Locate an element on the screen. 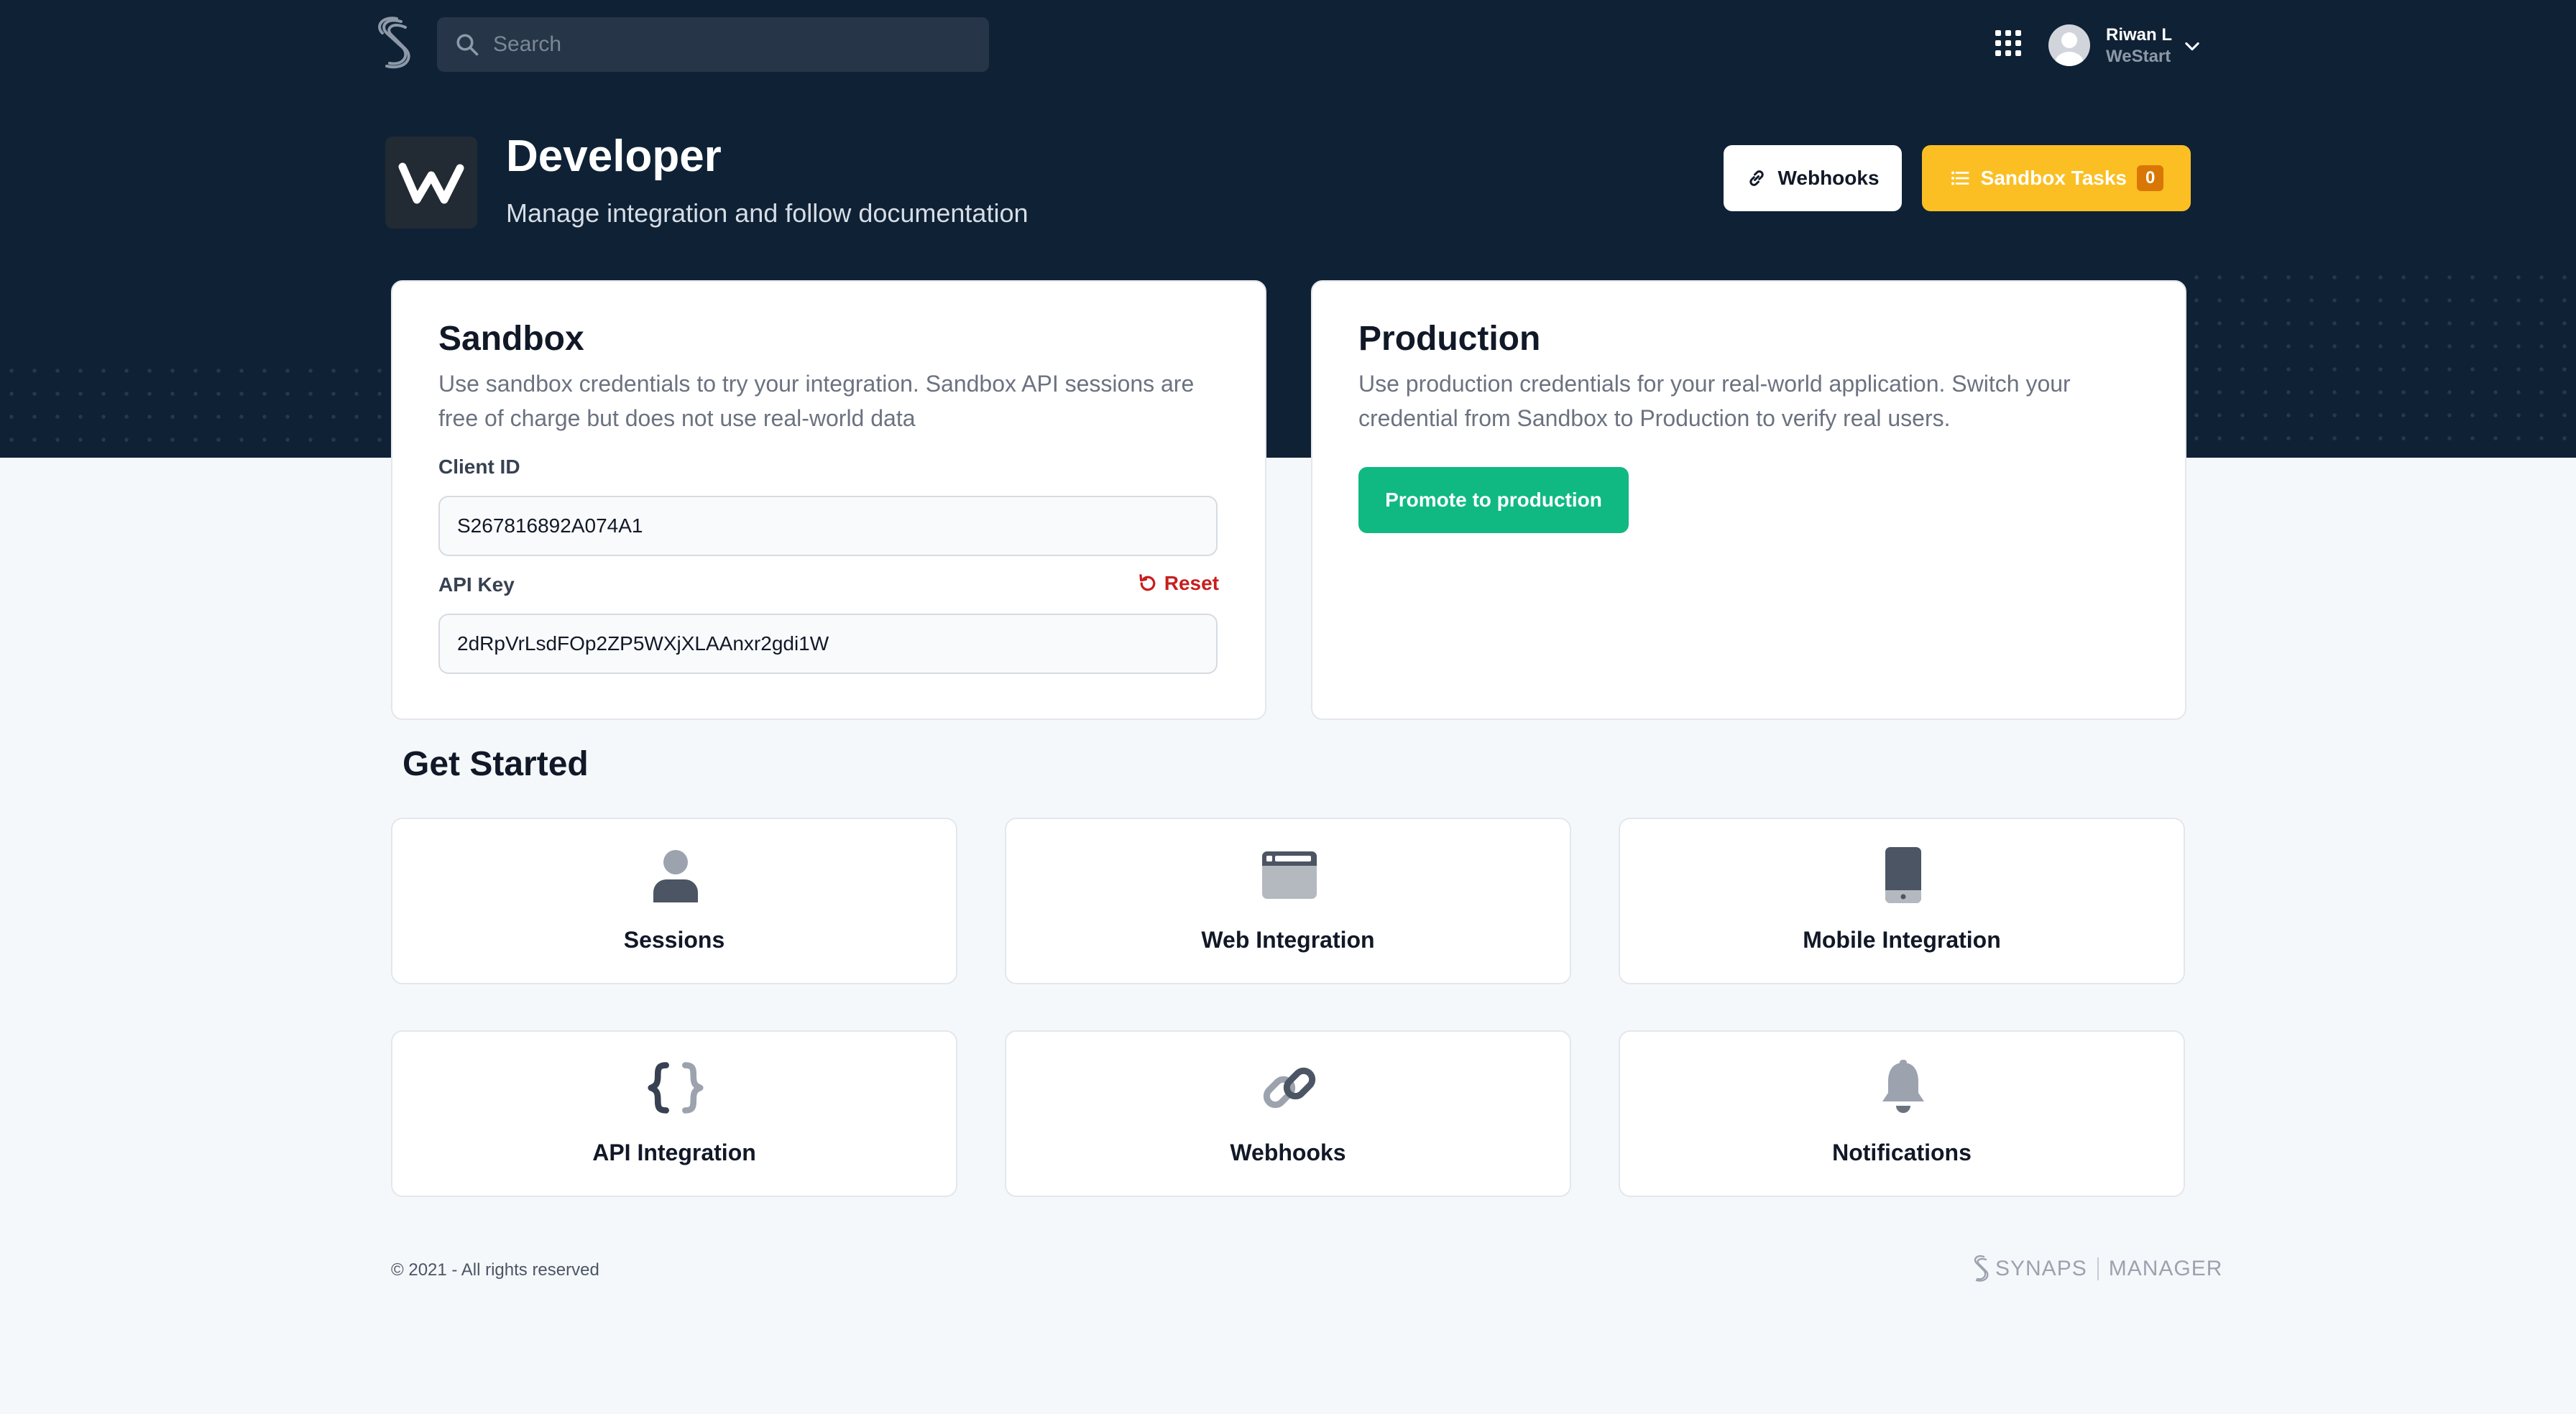  user-icon is located at coordinates (675, 875).